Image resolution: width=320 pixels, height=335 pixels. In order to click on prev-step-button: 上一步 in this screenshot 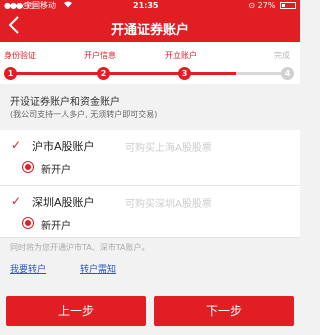, I will do `click(76, 311)`.